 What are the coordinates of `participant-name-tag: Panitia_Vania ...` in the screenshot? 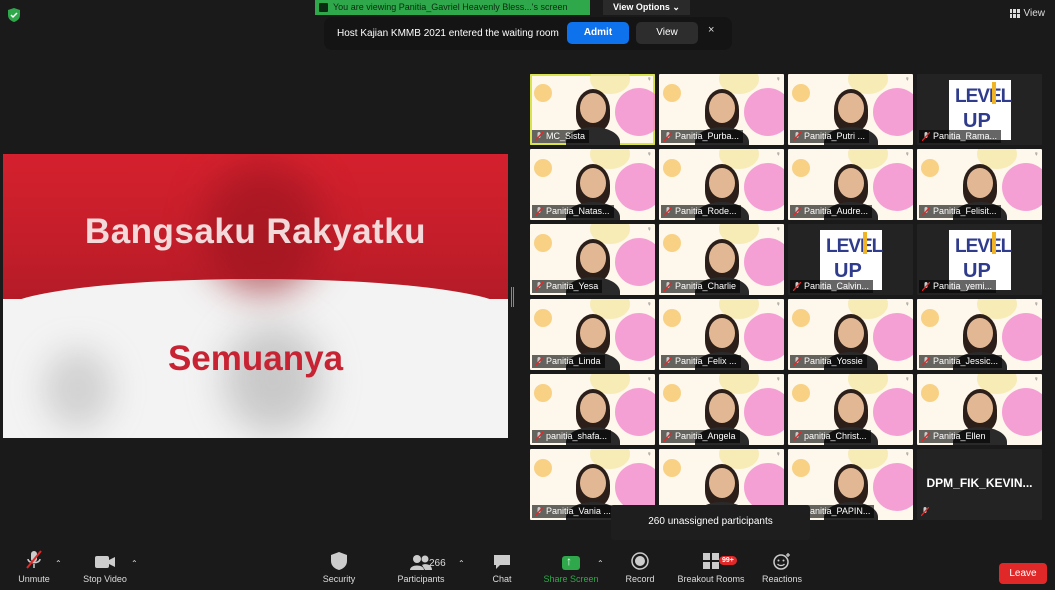 It's located at (573, 511).